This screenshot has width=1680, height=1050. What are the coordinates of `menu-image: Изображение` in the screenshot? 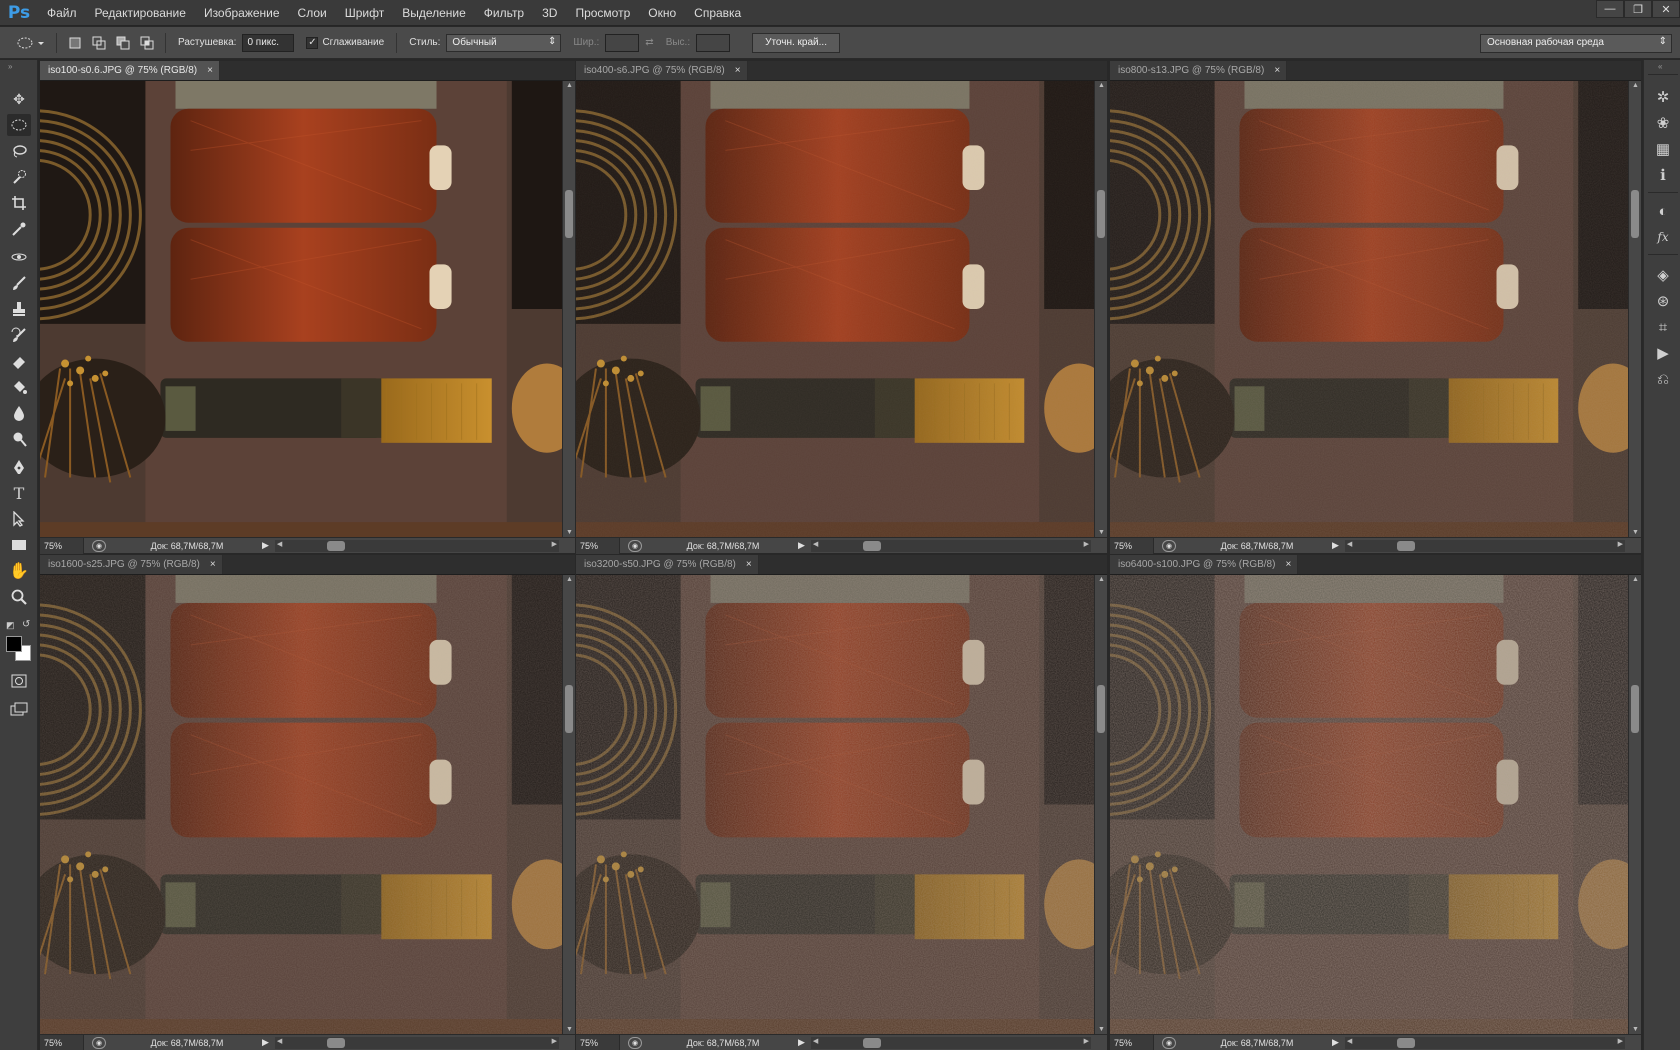 It's located at (242, 13).